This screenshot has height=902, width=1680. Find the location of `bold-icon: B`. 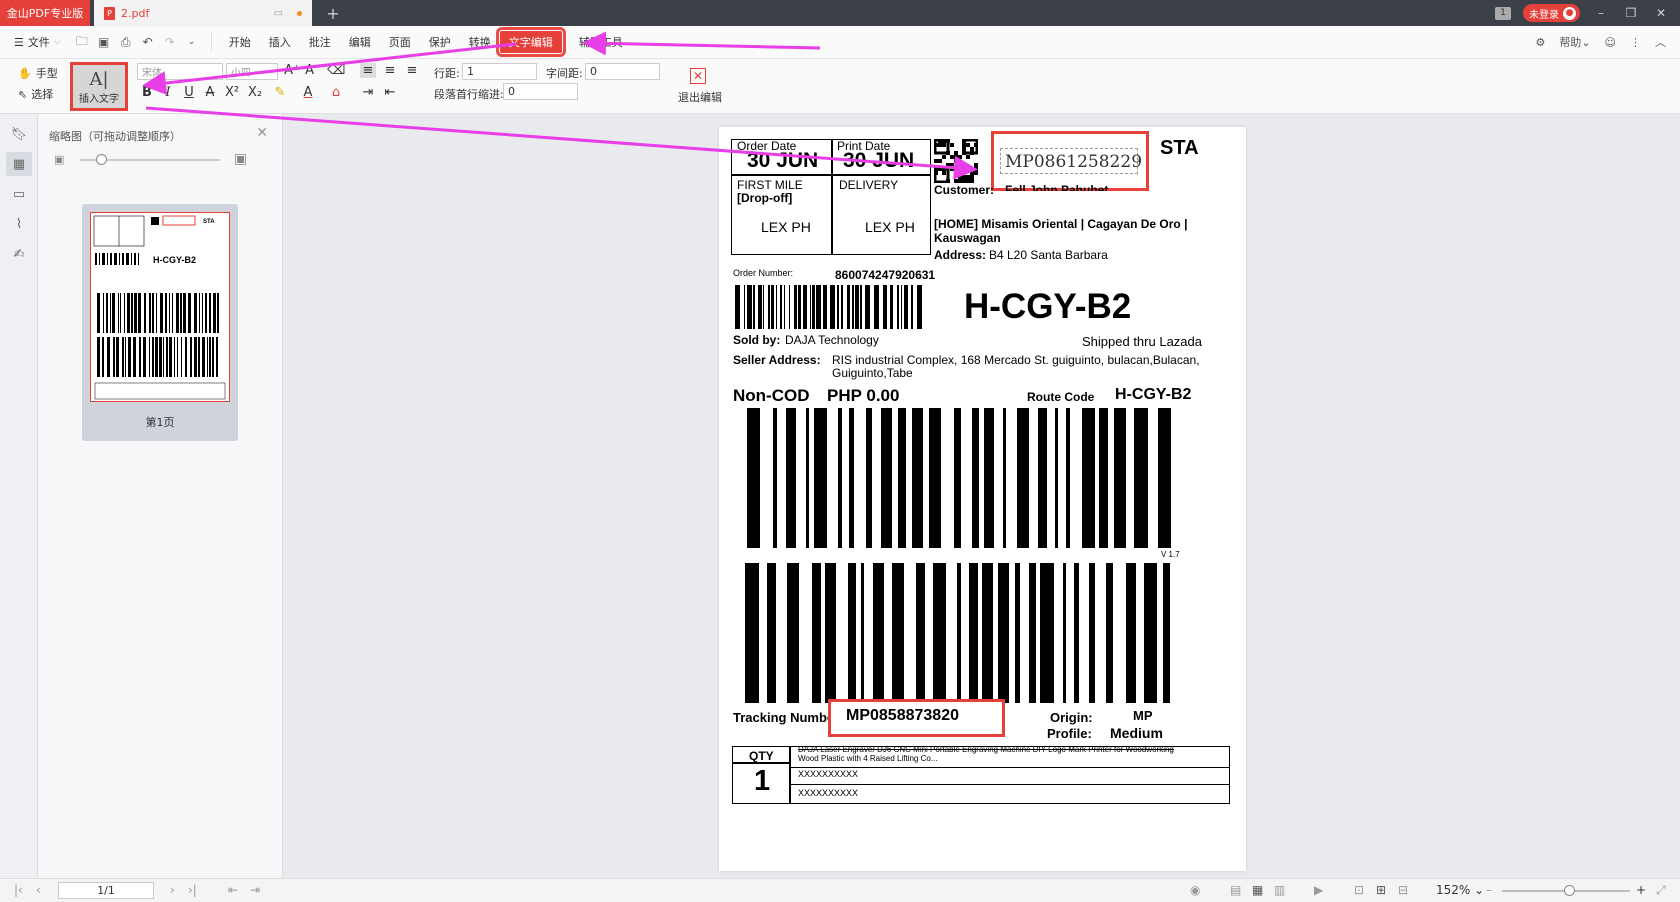

bold-icon: B is located at coordinates (147, 92).